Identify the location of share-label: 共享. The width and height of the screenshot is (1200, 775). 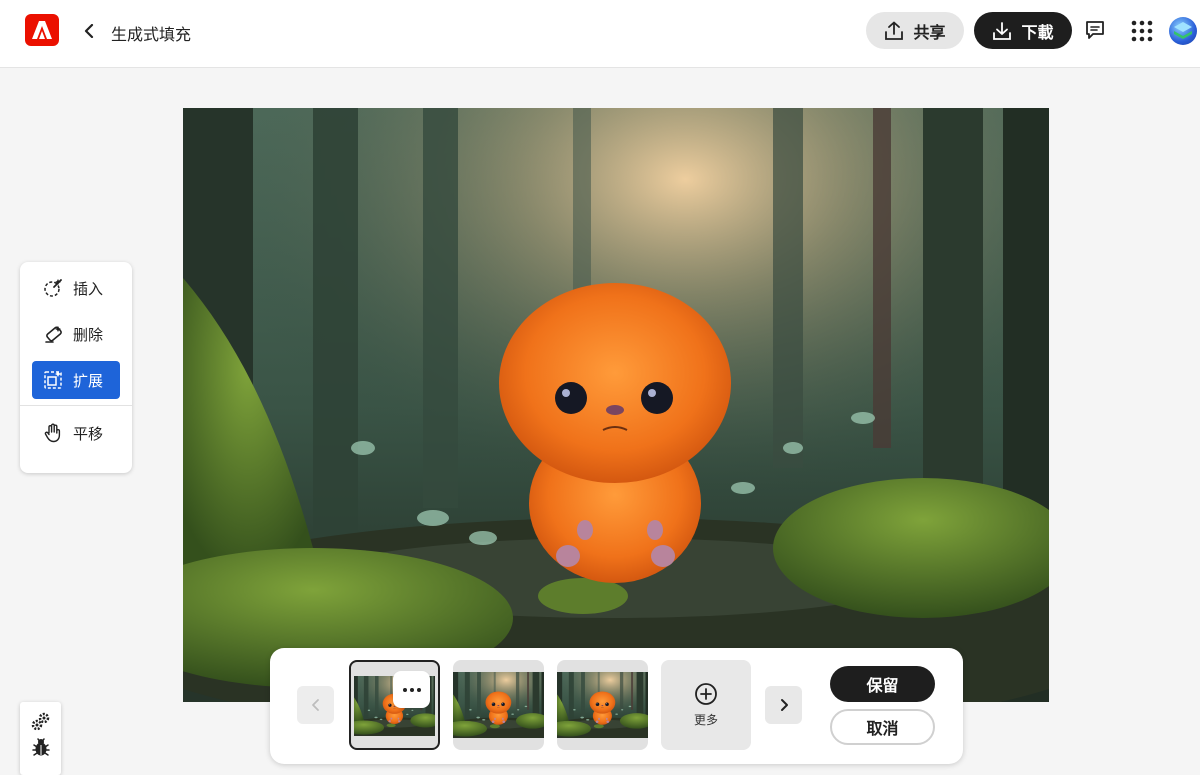
(929, 33).